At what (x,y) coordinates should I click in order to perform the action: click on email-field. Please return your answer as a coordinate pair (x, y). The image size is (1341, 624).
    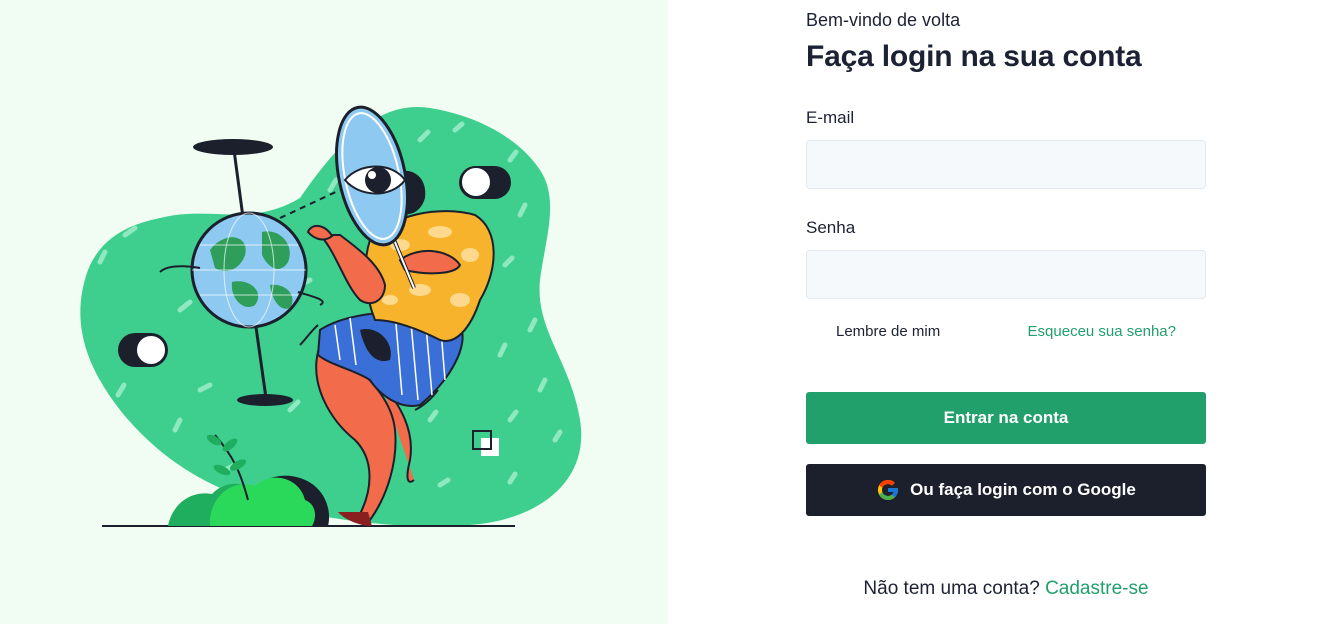
    Looking at the image, I should click on (1006, 164).